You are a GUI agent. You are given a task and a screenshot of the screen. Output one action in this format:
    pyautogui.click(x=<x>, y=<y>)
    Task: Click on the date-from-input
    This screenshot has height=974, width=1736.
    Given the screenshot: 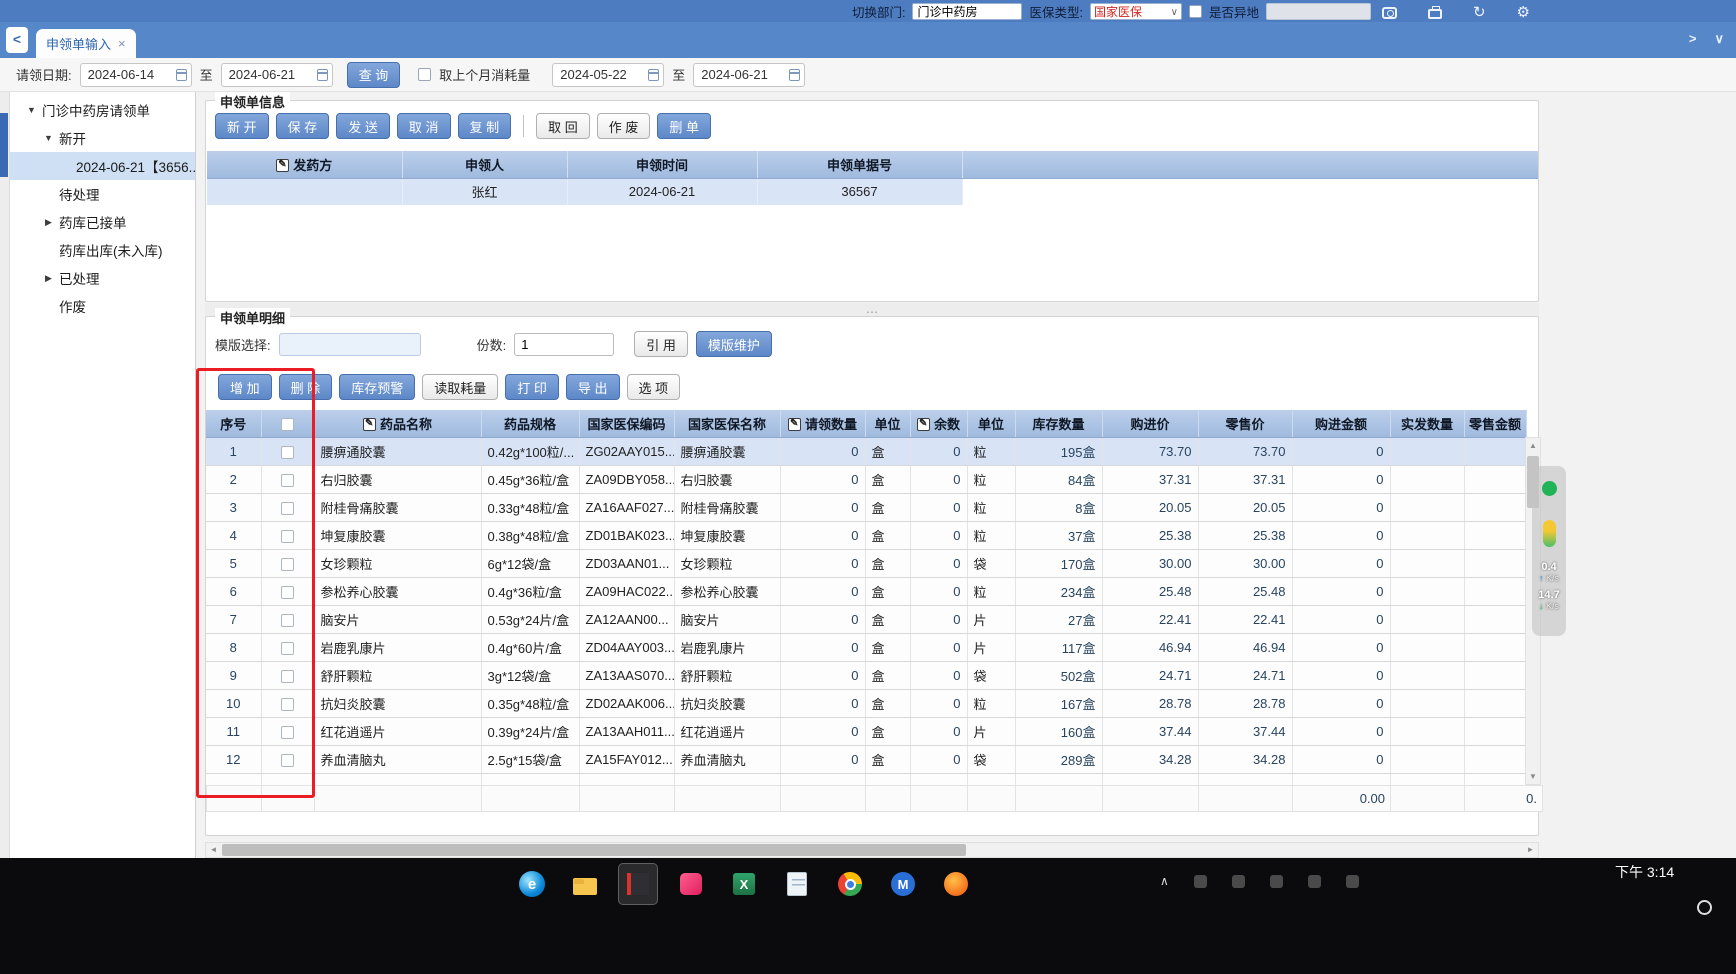 What is the action you would take?
    pyautogui.click(x=135, y=74)
    